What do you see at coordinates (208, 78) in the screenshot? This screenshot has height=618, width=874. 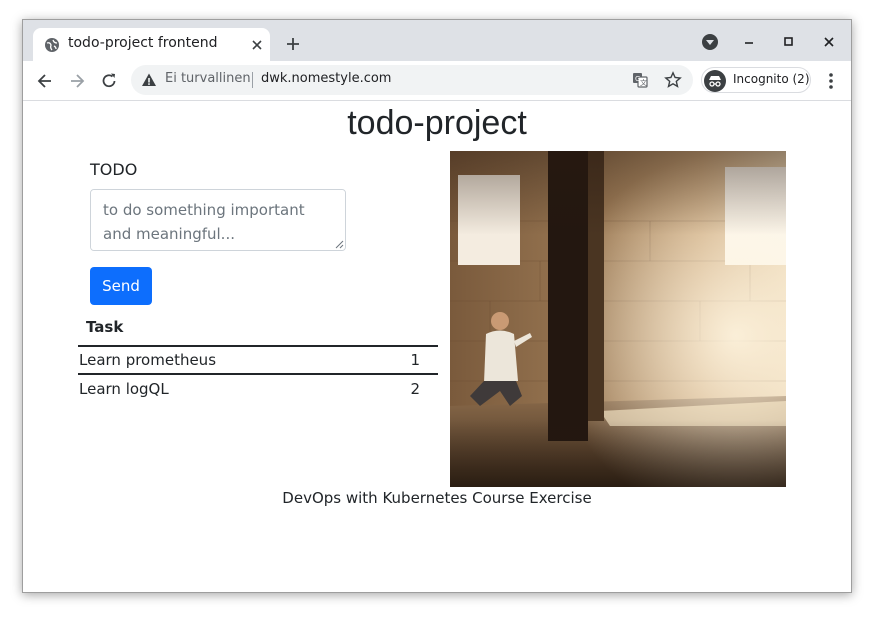 I see `security-status: Ei turvallinen` at bounding box center [208, 78].